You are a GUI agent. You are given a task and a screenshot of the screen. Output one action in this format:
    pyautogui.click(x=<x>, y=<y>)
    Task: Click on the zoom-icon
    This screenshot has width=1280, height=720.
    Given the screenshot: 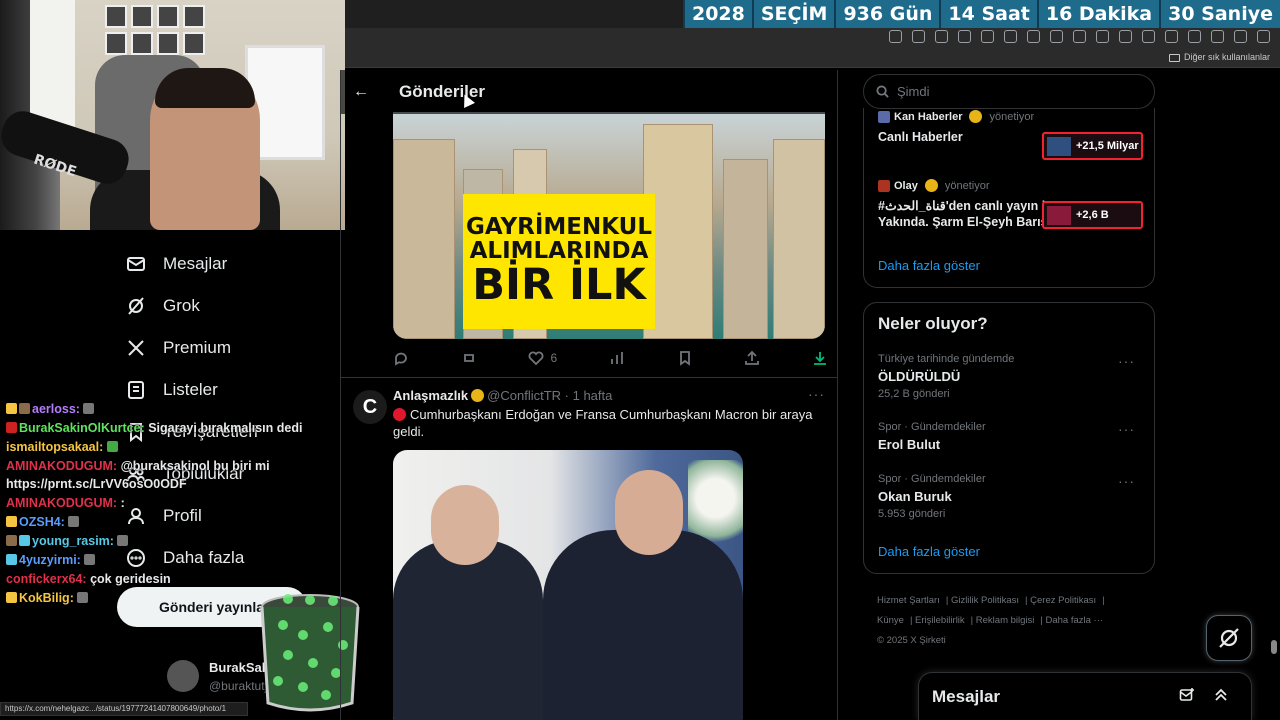 What is the action you would take?
    pyautogui.click(x=941, y=36)
    